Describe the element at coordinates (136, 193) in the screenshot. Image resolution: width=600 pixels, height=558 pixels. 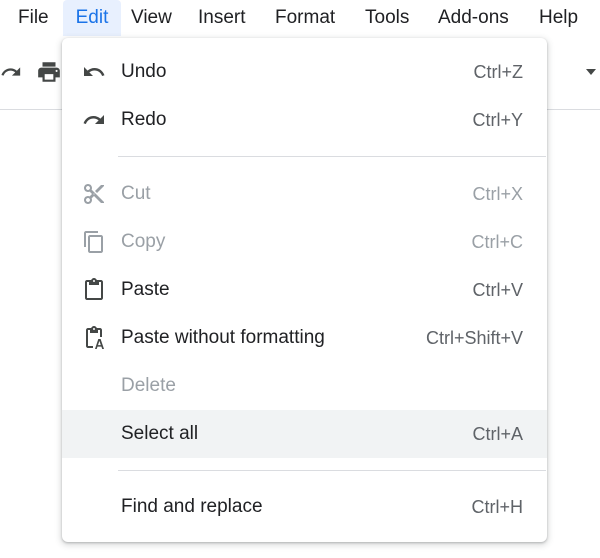
I see `menu-item-label: Cut` at that location.